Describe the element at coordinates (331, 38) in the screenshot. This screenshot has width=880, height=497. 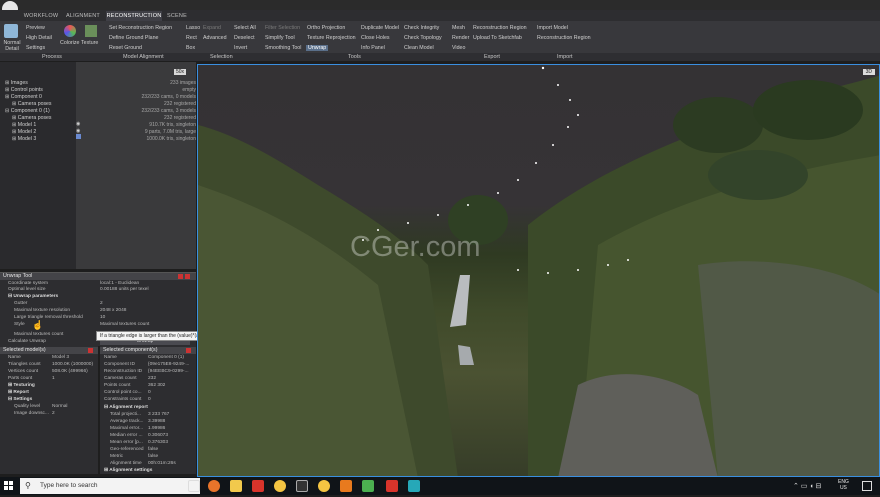
I see `texture-reprojection-button: Texture Reprojection` at that location.